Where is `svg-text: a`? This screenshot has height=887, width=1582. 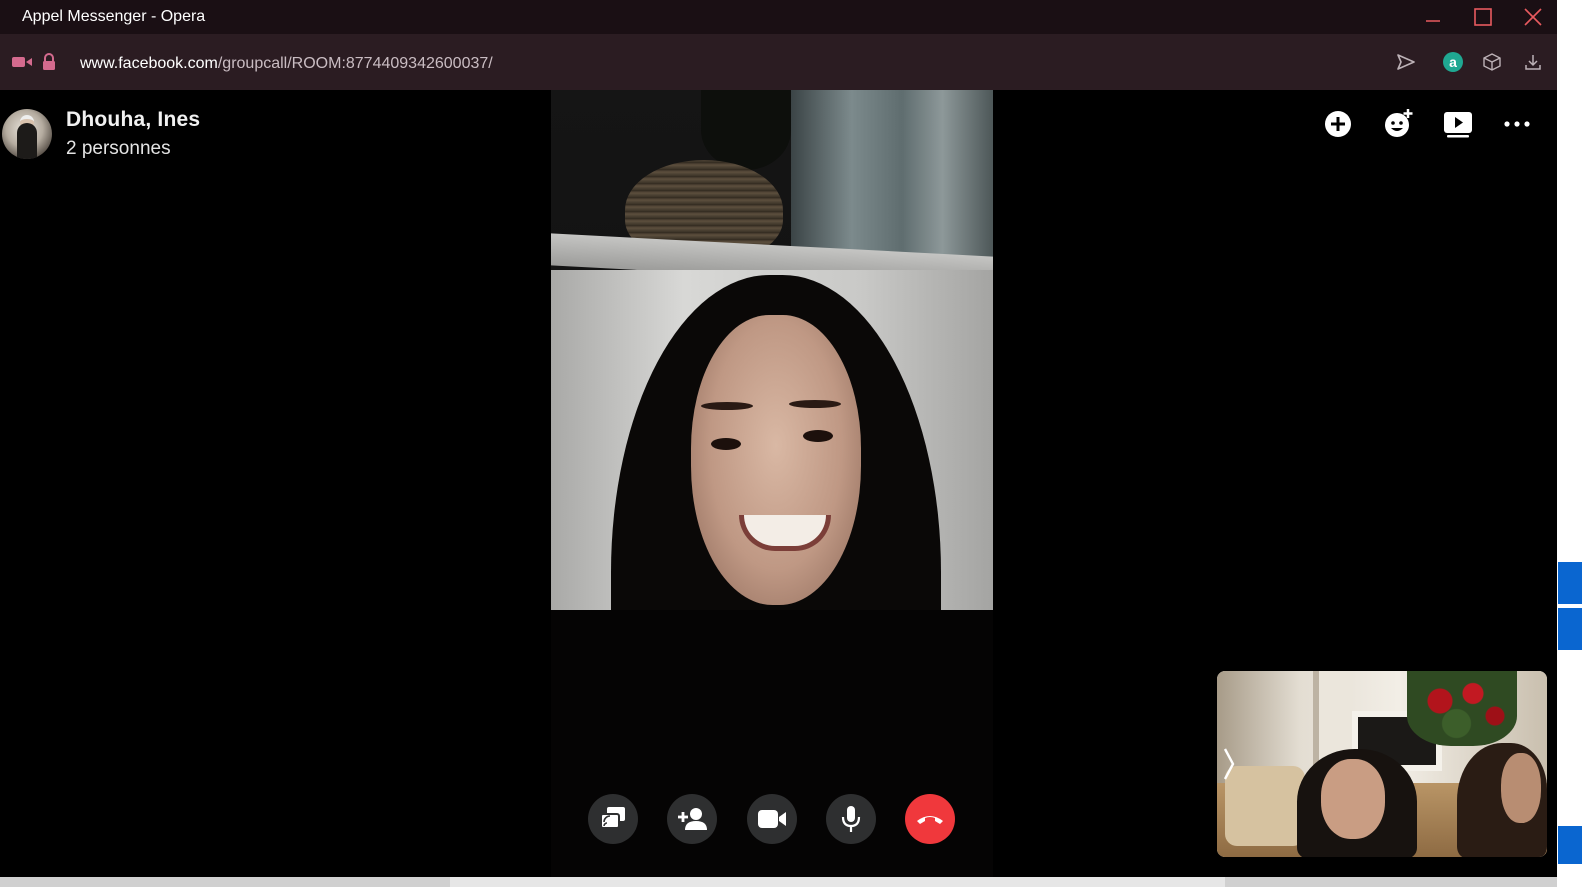 svg-text: a is located at coordinates (1453, 62).